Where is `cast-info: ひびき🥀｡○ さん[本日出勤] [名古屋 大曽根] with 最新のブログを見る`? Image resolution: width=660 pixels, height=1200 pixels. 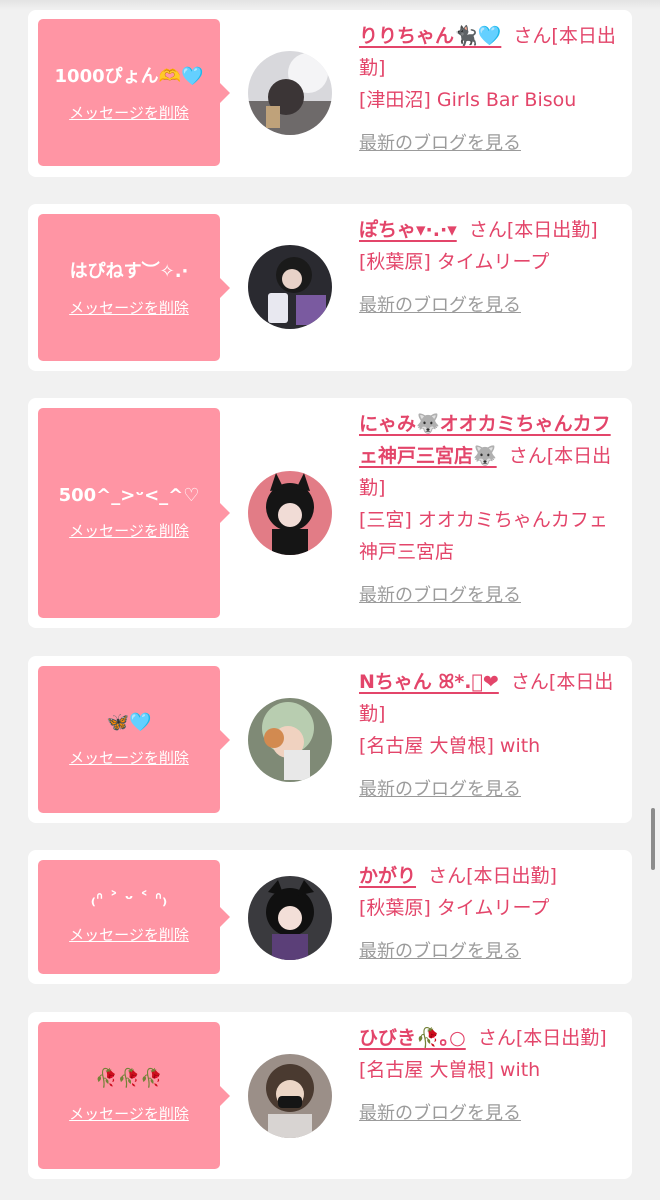
cast-info: ひびき🥀｡○ さん[本日出勤] [名古屋 大曽根] with 最新のブログを見る is located at coordinates (489, 1076).